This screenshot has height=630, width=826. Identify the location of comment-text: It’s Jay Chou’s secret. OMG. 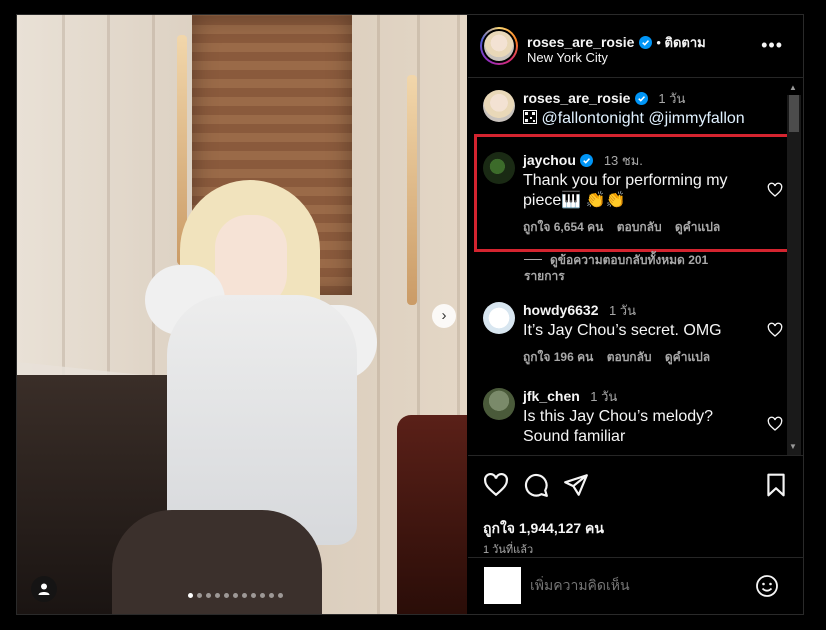
(622, 330).